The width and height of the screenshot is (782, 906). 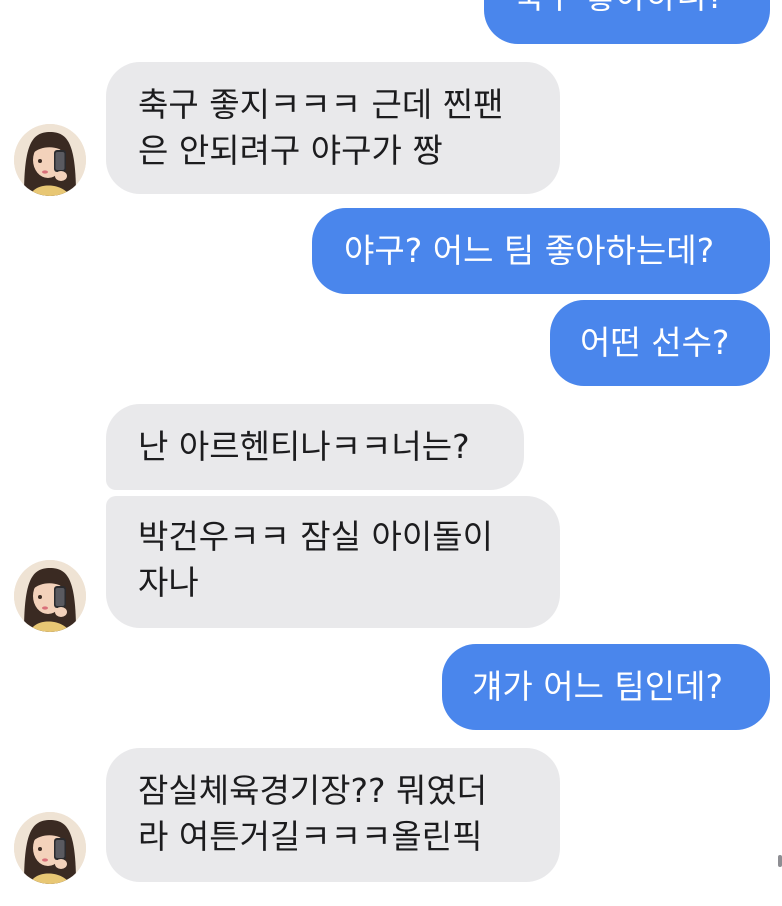 What do you see at coordinates (780, 861) in the screenshot?
I see `scroll-indicator` at bounding box center [780, 861].